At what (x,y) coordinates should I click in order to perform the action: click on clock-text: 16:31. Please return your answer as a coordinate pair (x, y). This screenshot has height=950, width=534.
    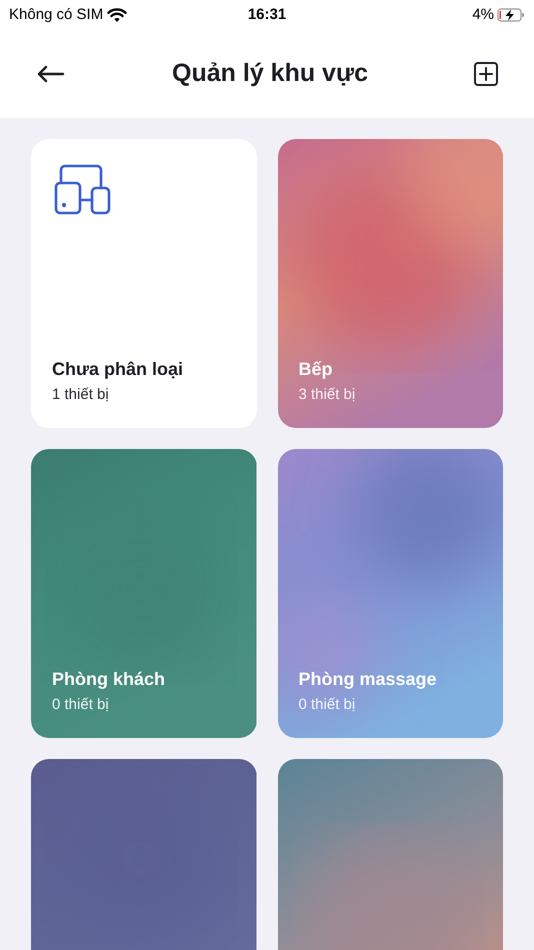
    Looking at the image, I should click on (267, 14).